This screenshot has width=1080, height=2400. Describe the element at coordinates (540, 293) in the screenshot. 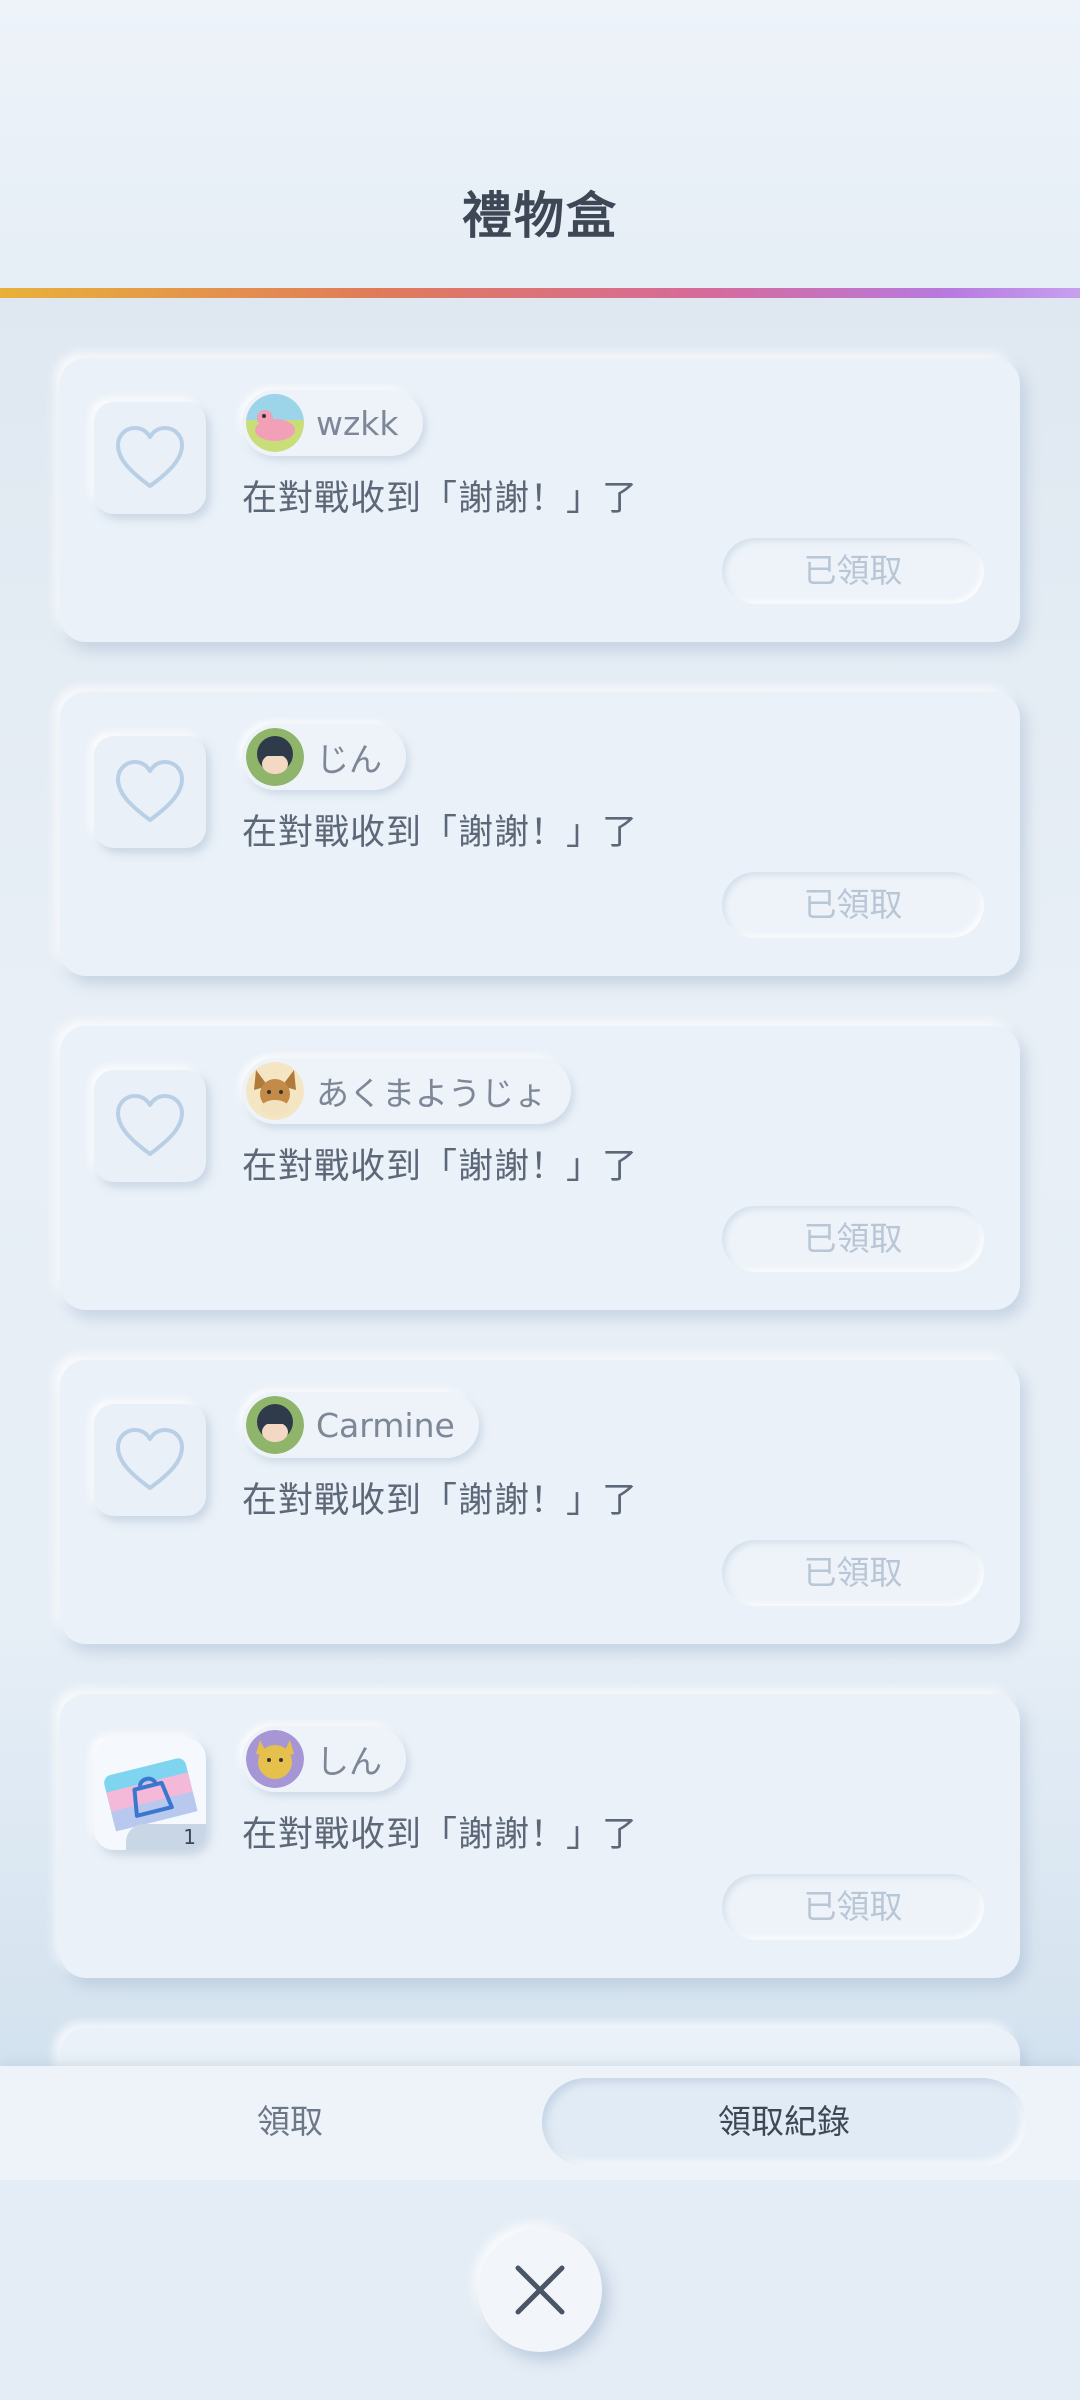

I see `header-accent-bar` at that location.